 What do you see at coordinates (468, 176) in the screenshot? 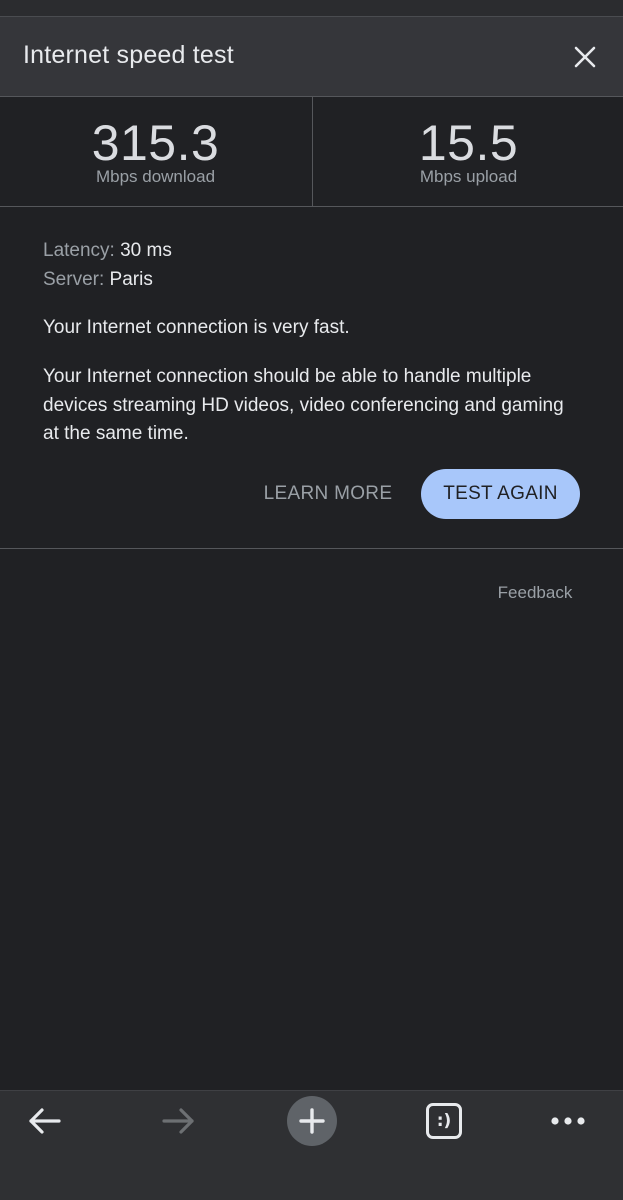
I see `upload-speed-unit: Mbps upload` at bounding box center [468, 176].